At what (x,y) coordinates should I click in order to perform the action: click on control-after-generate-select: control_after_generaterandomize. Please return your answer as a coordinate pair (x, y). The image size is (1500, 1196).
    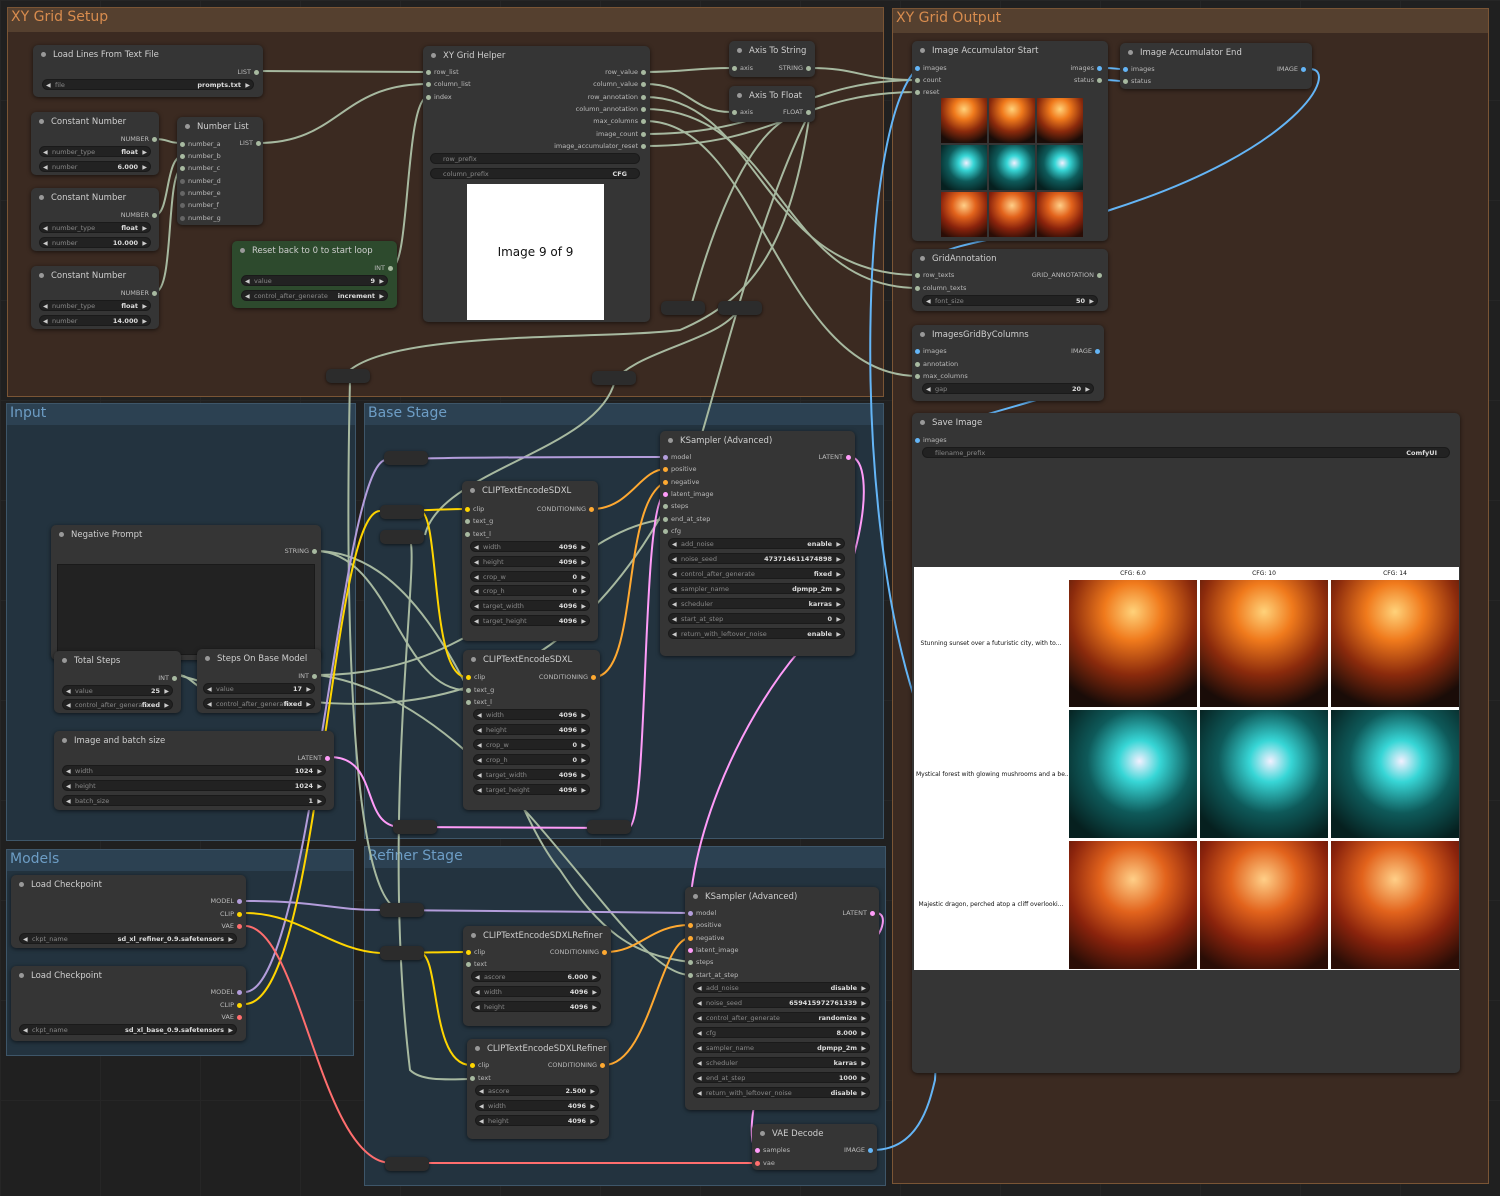
    Looking at the image, I should click on (781, 1018).